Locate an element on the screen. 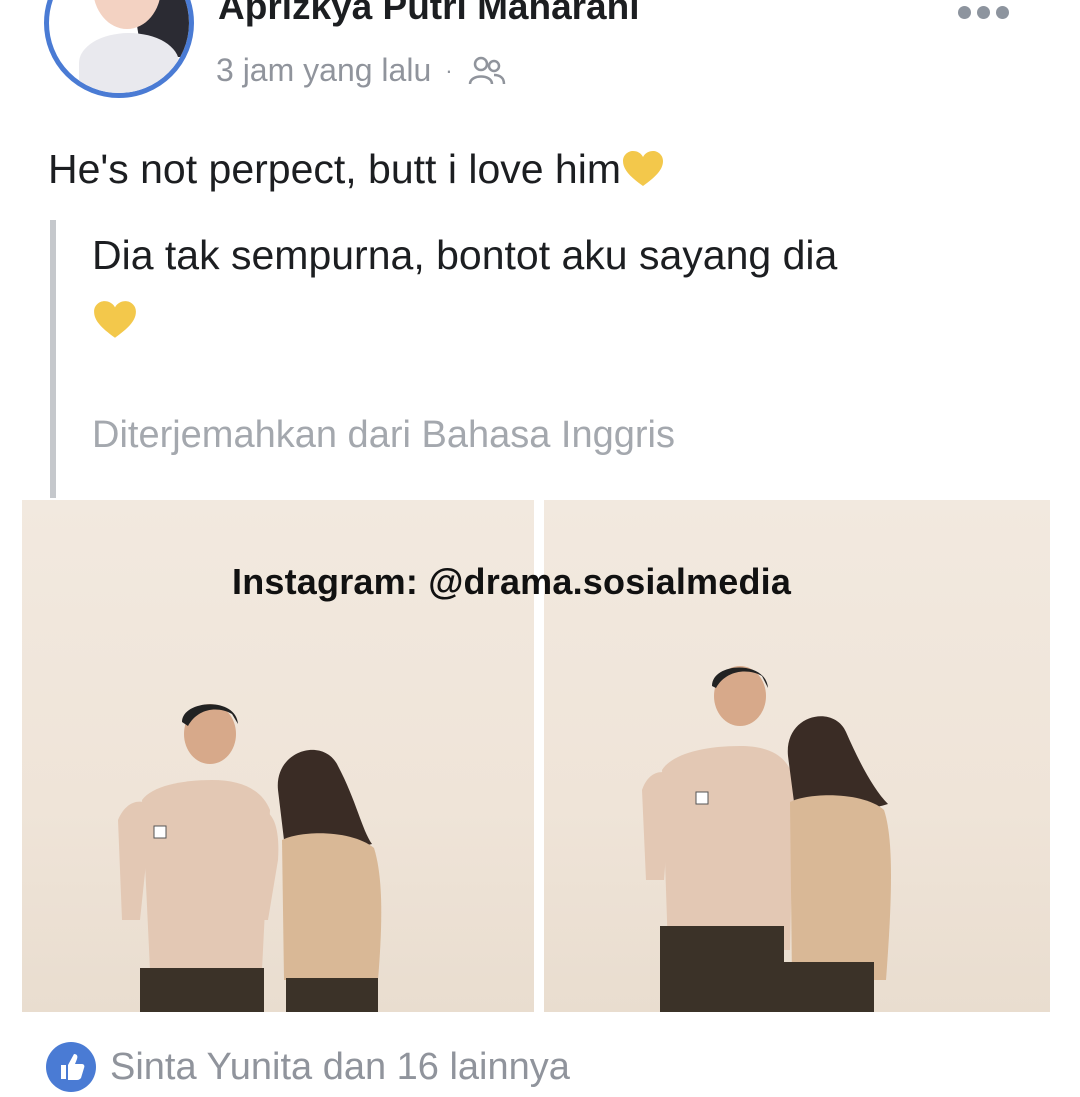  like-icon is located at coordinates (71, 1067).